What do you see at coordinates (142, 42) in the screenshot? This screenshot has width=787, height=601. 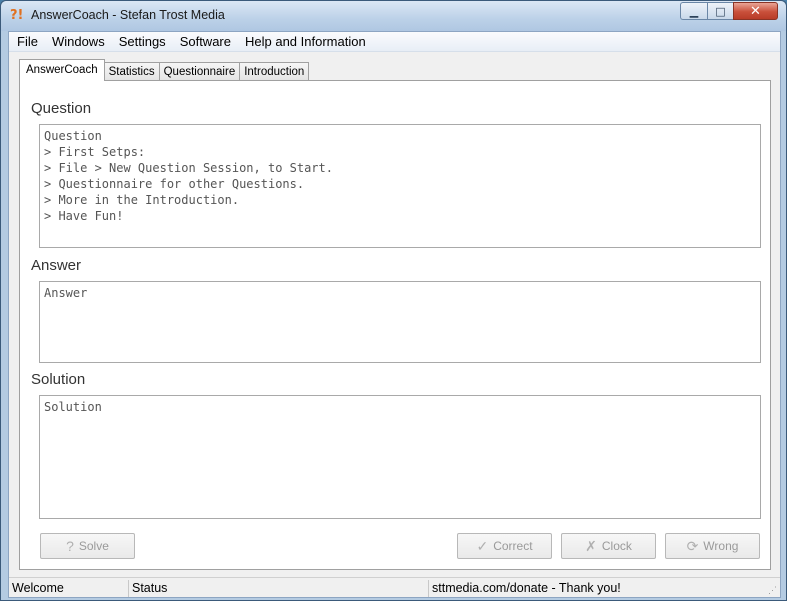 I see `menu-settings: Settings` at bounding box center [142, 42].